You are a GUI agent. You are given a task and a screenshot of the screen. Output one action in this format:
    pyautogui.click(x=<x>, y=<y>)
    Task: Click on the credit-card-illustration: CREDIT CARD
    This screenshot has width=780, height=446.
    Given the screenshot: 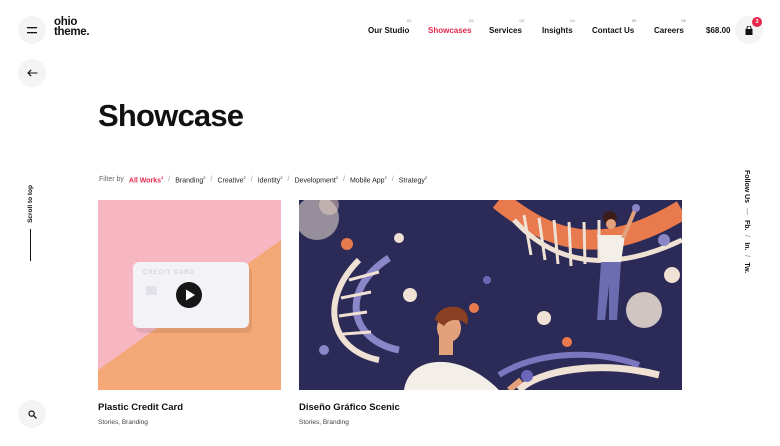 What is the action you would take?
    pyautogui.click(x=189, y=295)
    